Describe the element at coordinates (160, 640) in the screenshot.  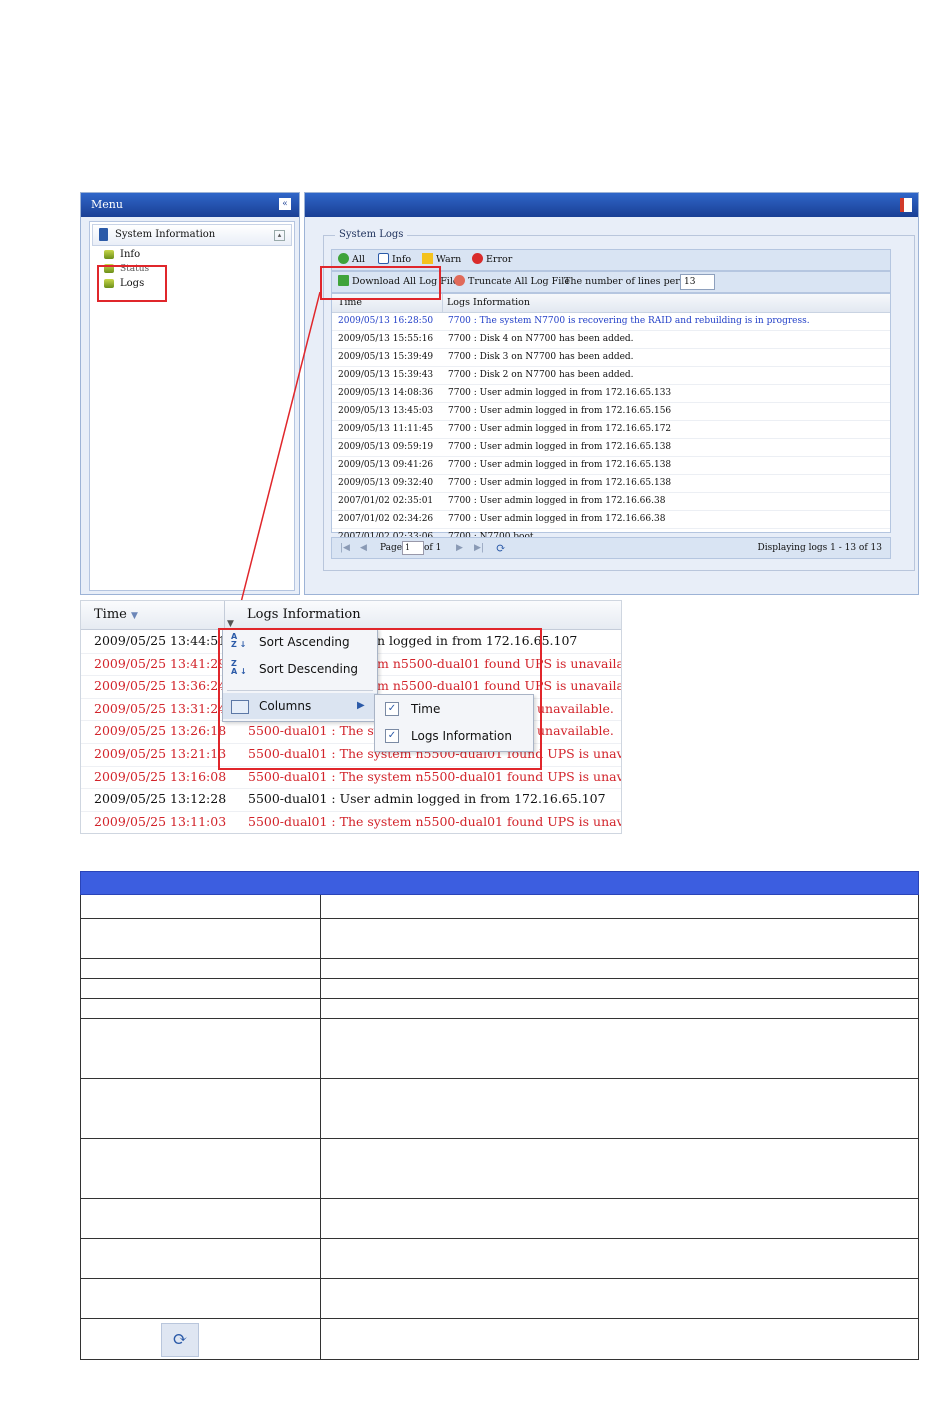
I see `zoom-log-time: 2009/05/25 13:44:51` at that location.